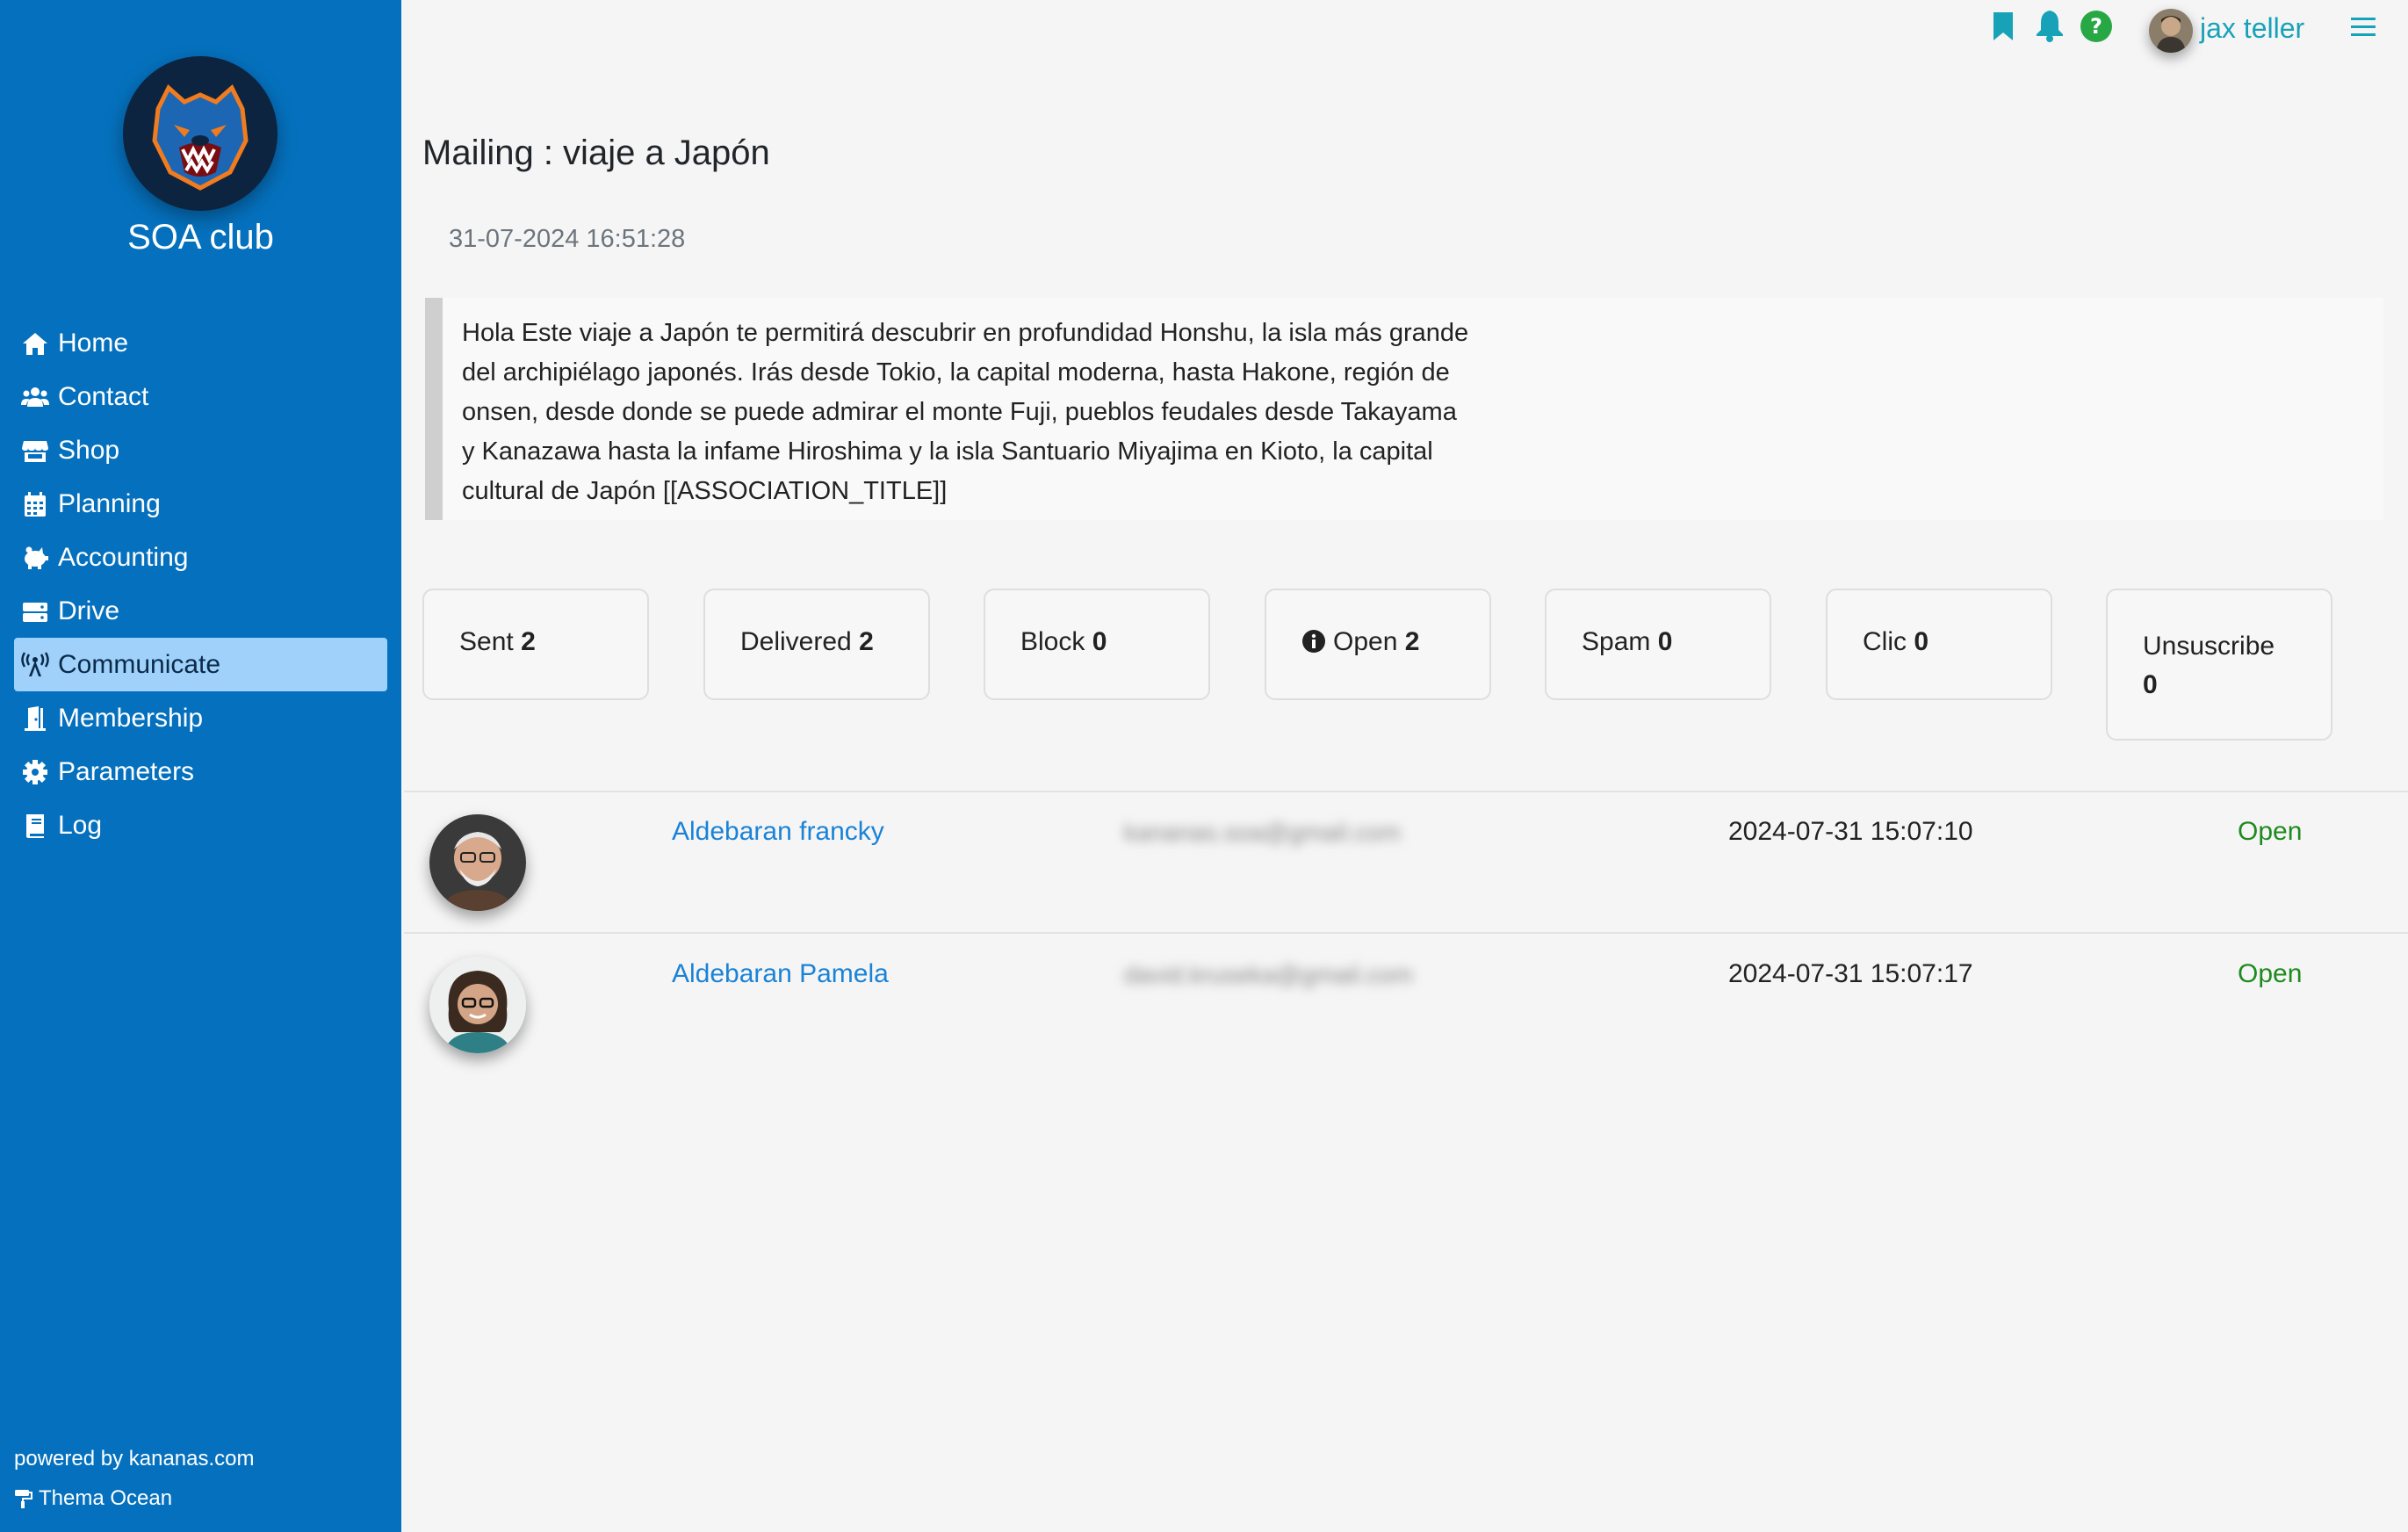  What do you see at coordinates (35, 826) in the screenshot?
I see `book-icon` at bounding box center [35, 826].